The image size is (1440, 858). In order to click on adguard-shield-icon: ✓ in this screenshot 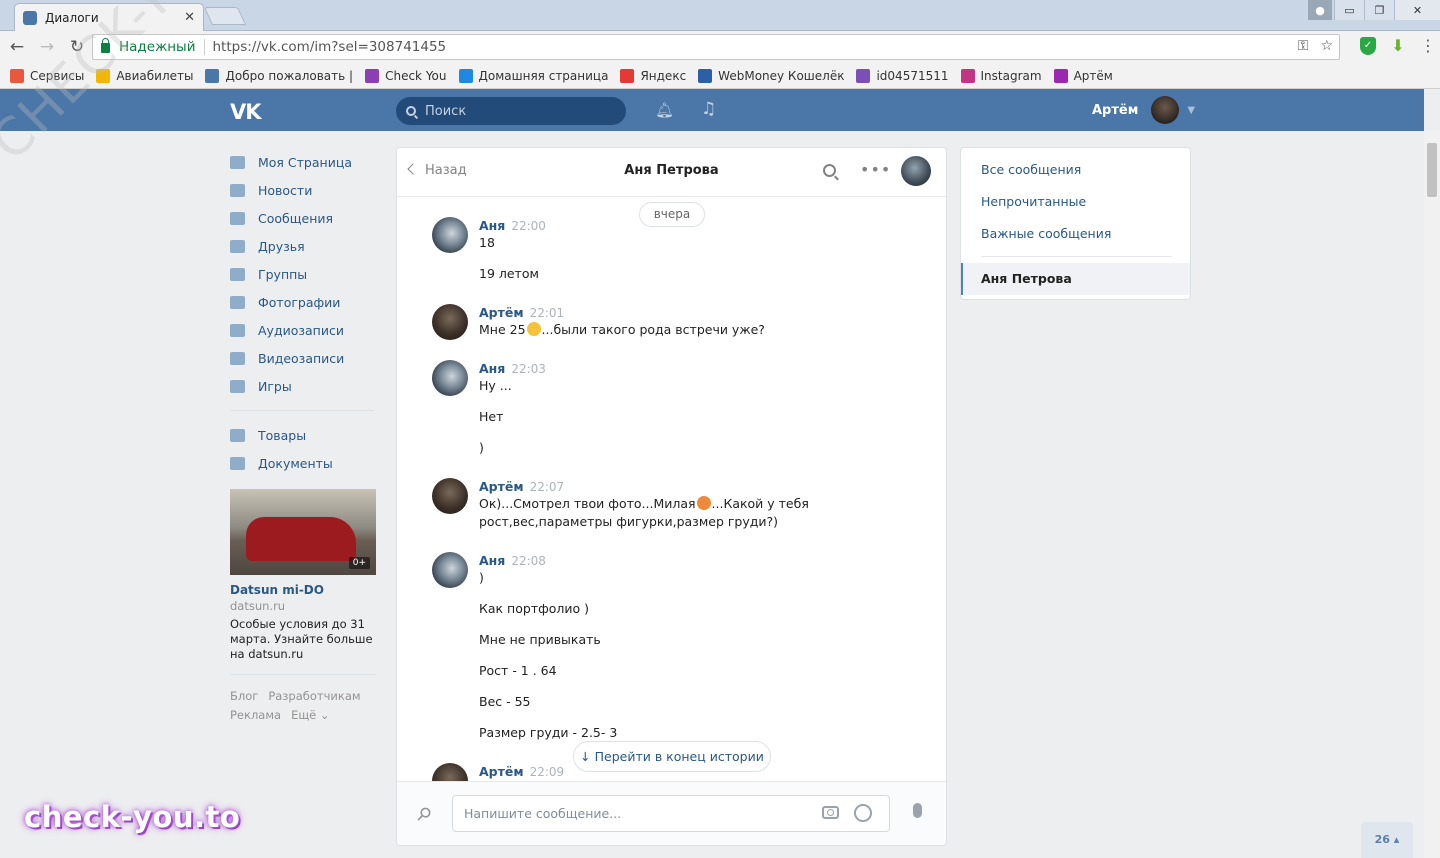, I will do `click(1368, 46)`.